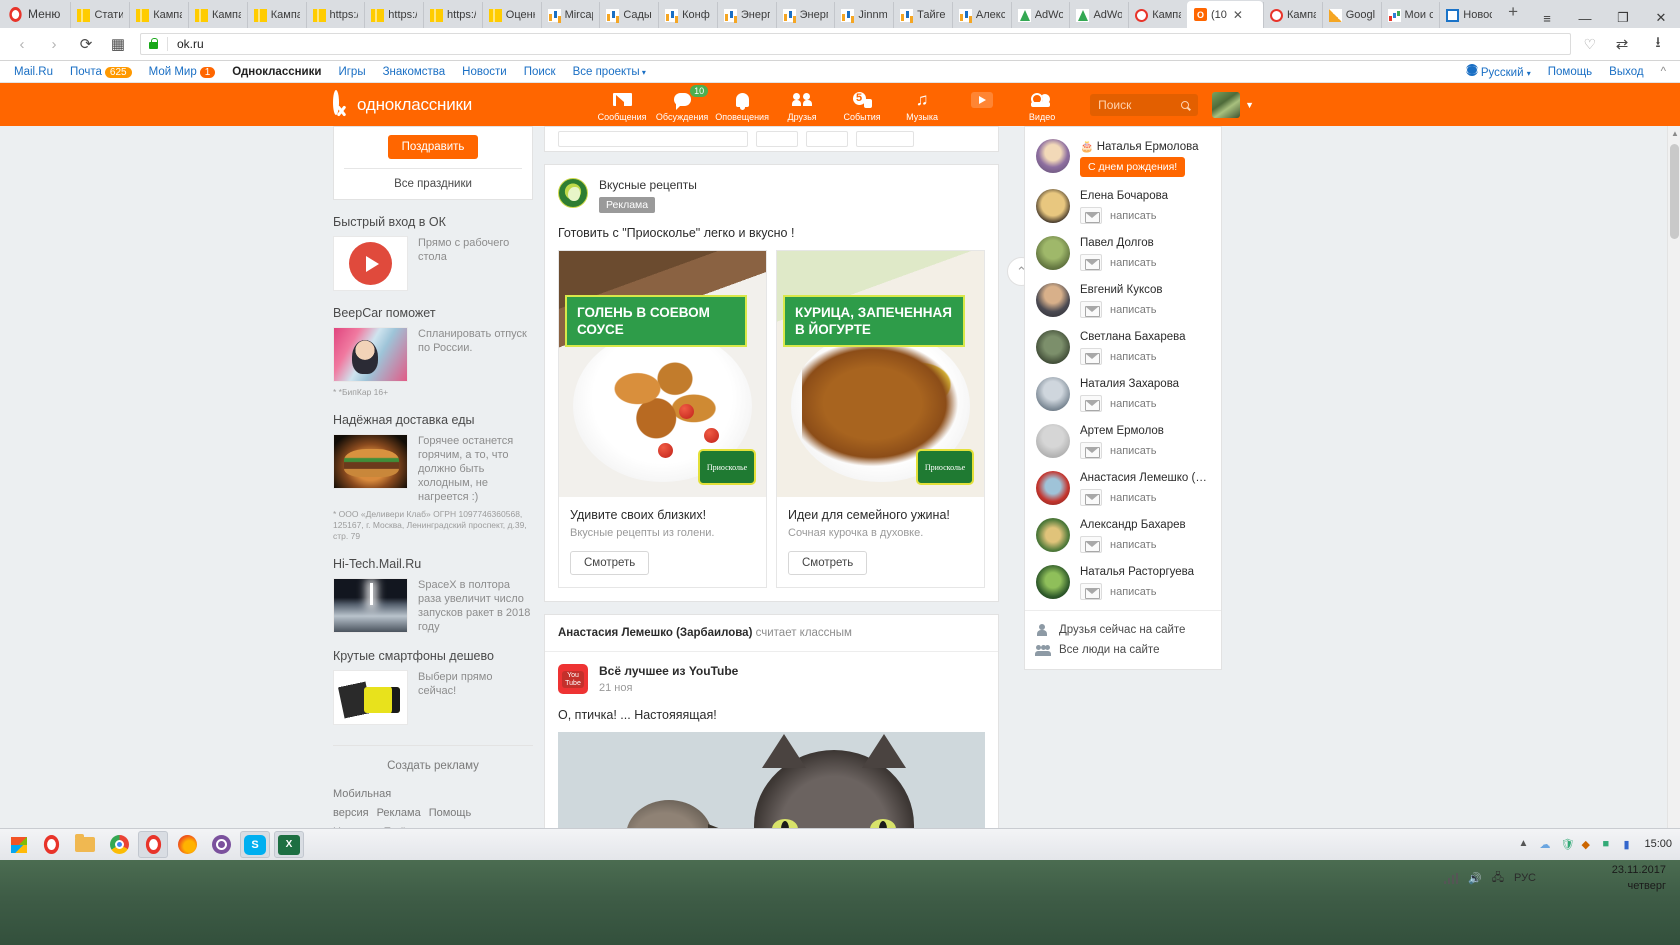 The height and width of the screenshot is (945, 1680). I want to click on browser-tab-9: Сады, so click(628, 15).